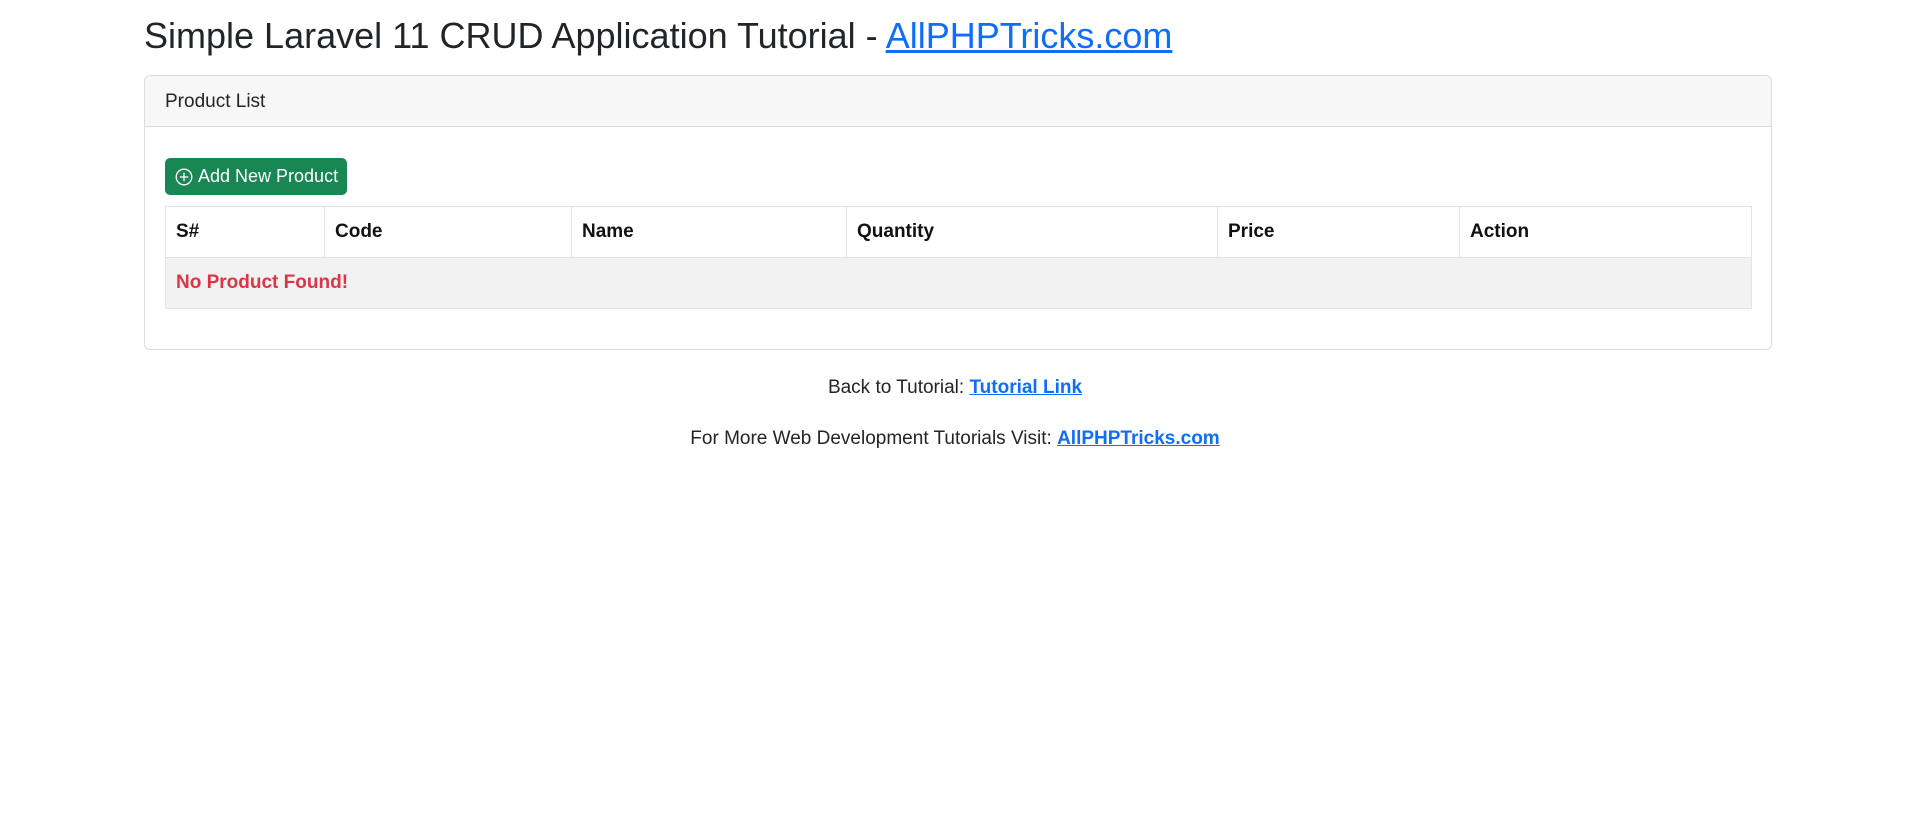  I want to click on add-new-product-label: Add New Product, so click(268, 176).